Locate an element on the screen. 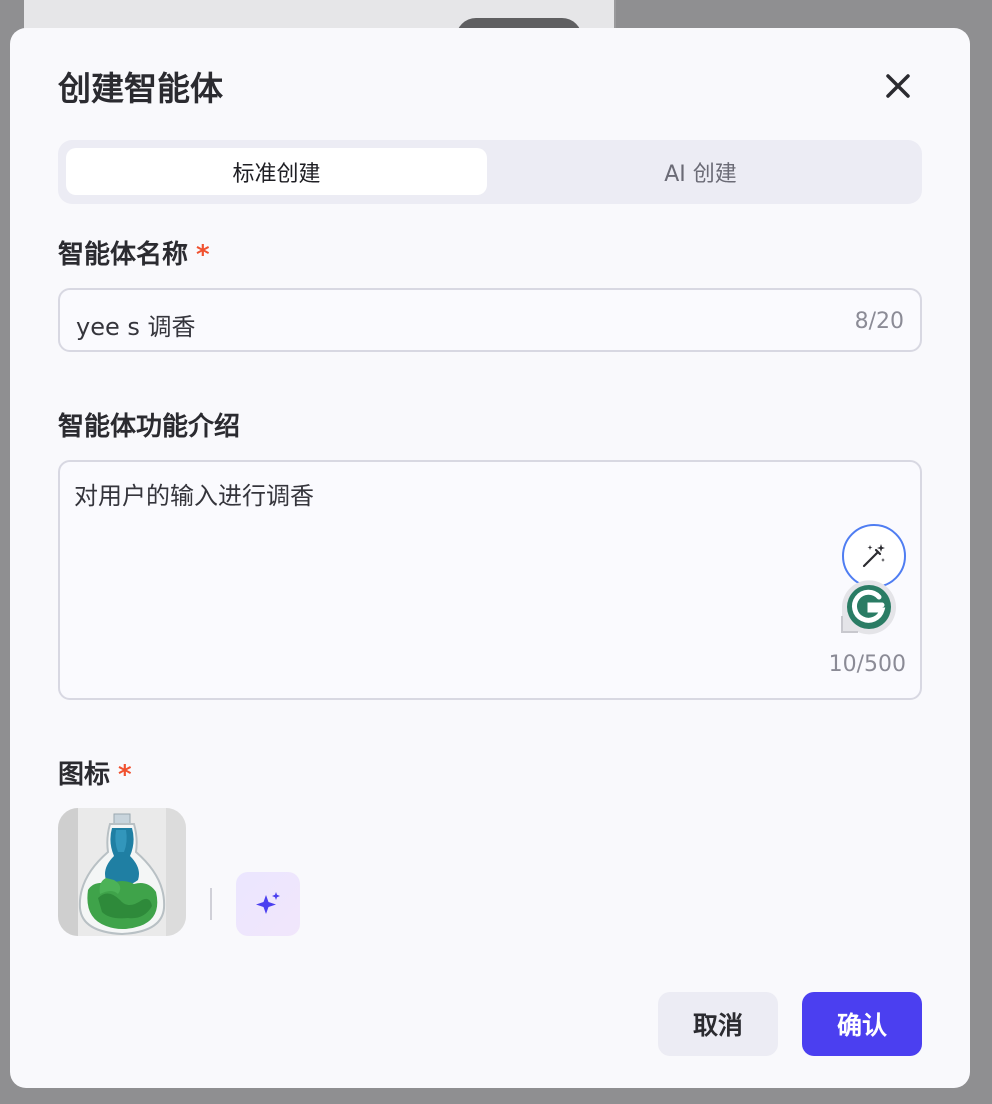 Image resolution: width=992 pixels, height=1104 pixels. wand-sparkle-icon is located at coordinates (874, 556).